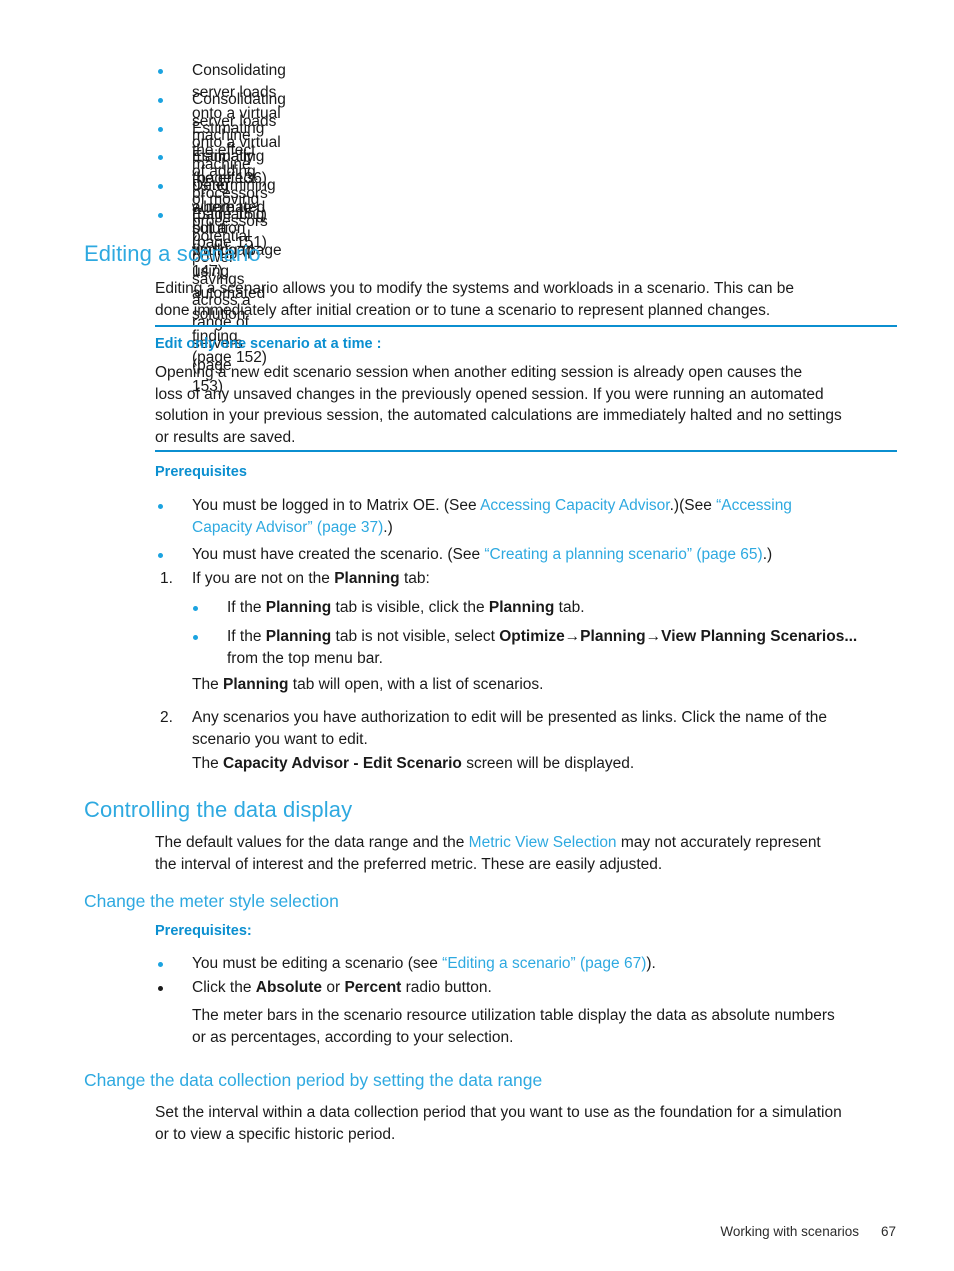 The height and width of the screenshot is (1271, 954). I want to click on sub1-pre: If the, so click(246, 607).